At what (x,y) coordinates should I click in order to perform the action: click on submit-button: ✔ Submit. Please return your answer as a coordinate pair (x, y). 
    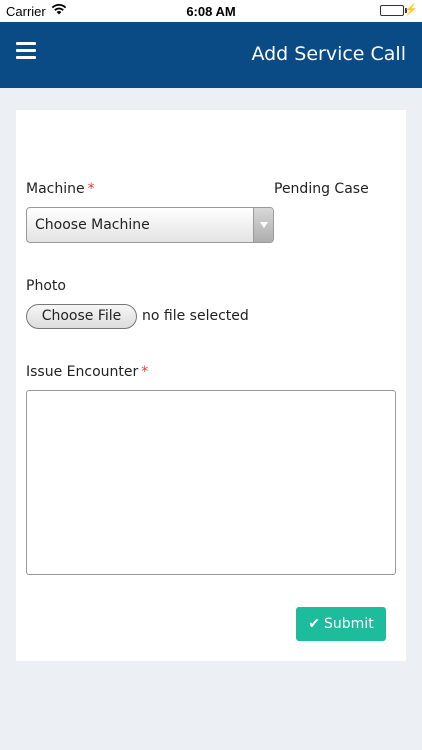
    Looking at the image, I should click on (341, 624).